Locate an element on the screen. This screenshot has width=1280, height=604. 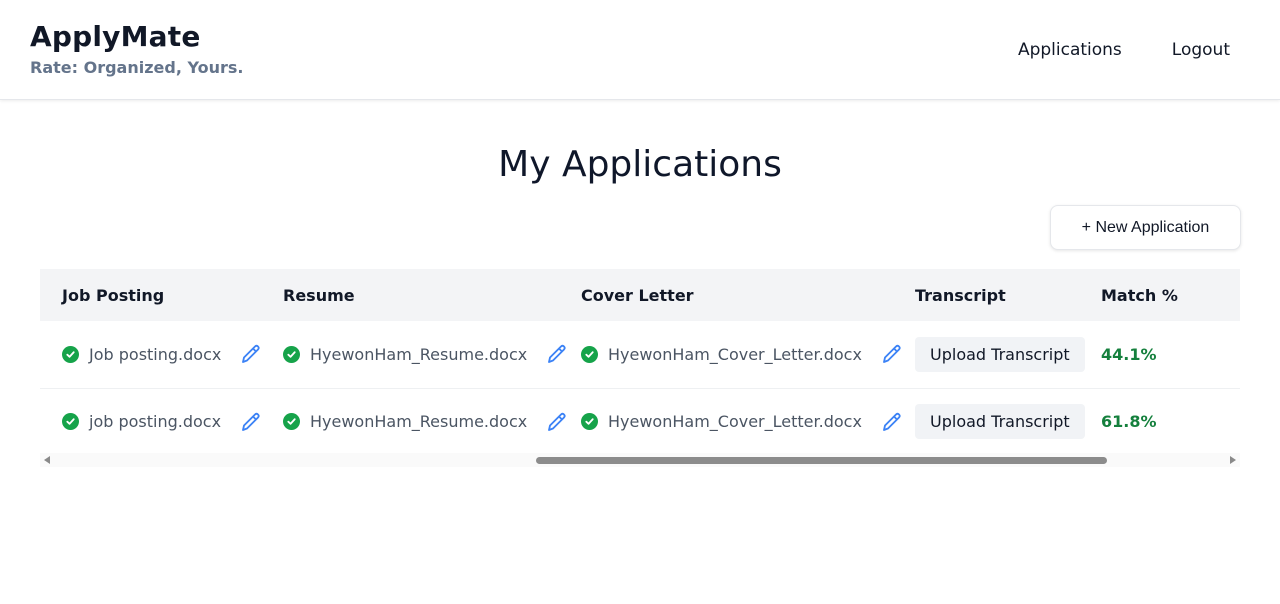
column-header-transcript: Transcript is located at coordinates (960, 295).